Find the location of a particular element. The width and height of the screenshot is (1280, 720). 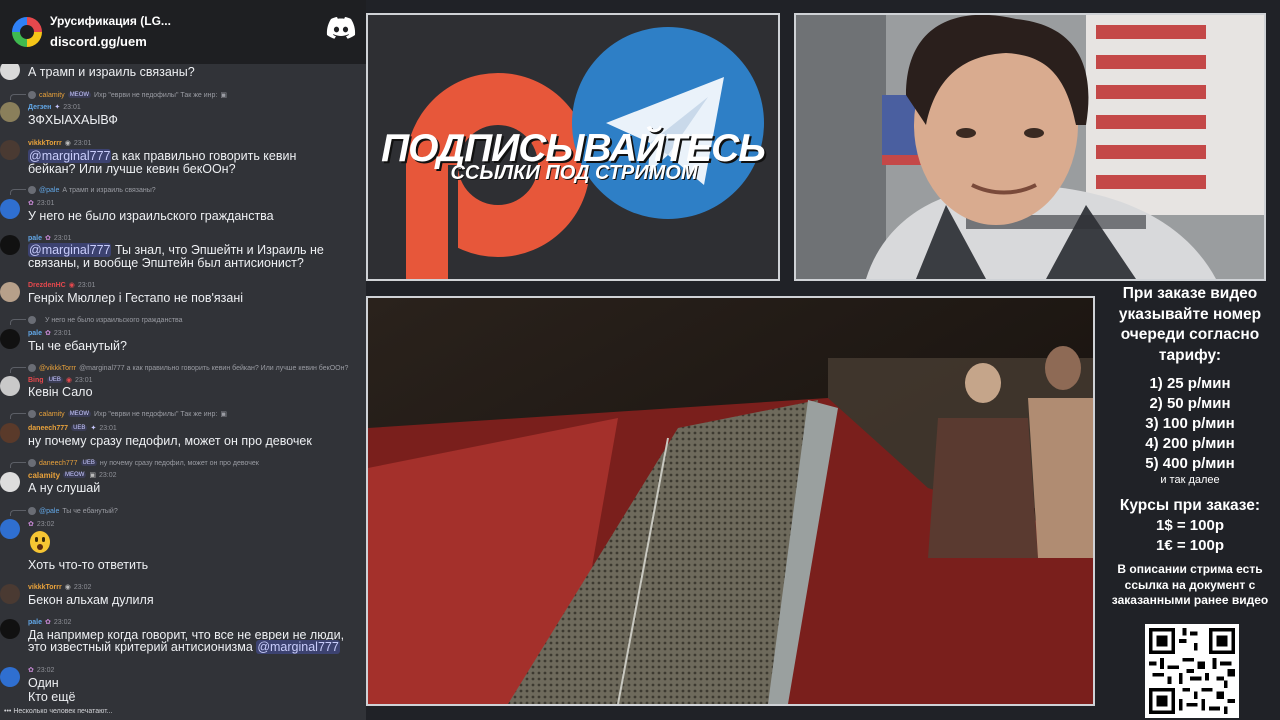

message-text: Один is located at coordinates (43, 683).